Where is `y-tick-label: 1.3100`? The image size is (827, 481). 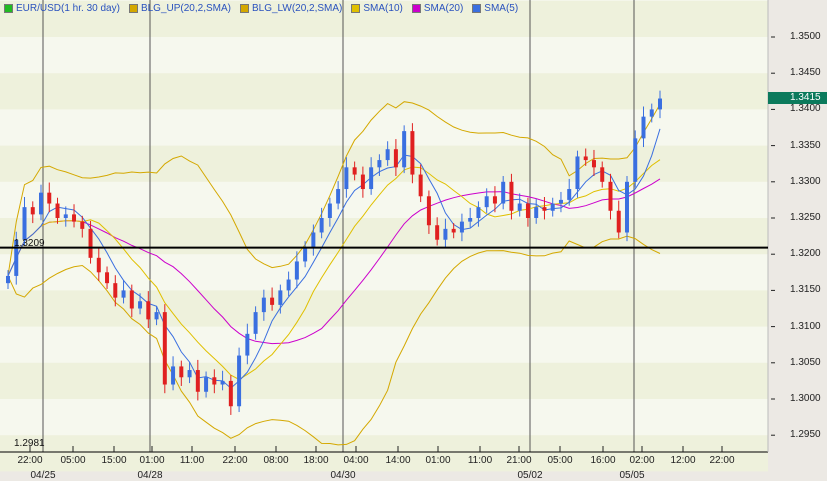 y-tick-label: 1.3100 is located at coordinates (805, 326).